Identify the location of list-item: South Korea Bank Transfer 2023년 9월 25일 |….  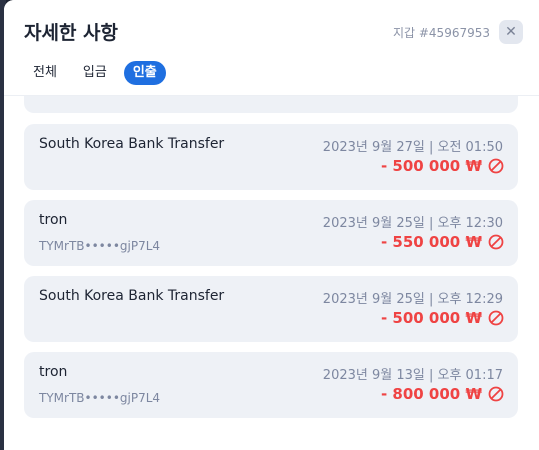
(271, 309).